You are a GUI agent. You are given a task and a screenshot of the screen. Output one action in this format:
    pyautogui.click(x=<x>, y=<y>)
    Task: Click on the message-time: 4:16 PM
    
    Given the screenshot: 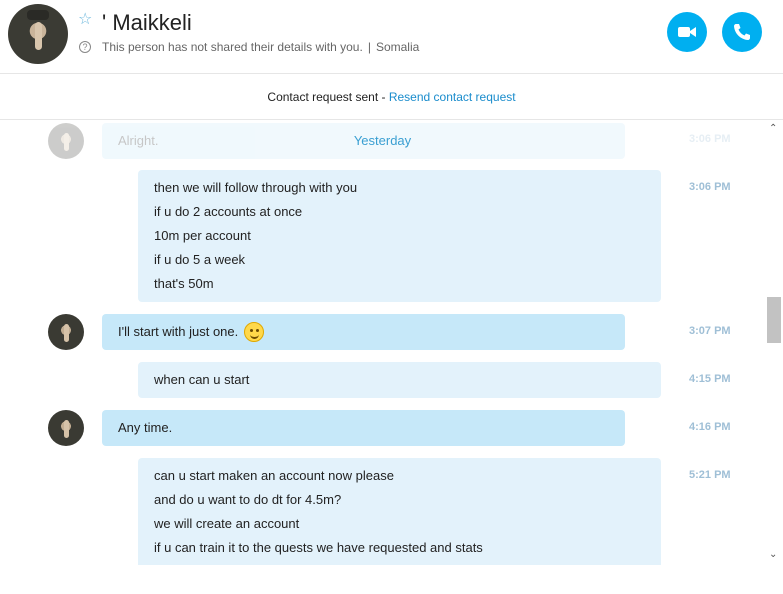 What is the action you would take?
    pyautogui.click(x=710, y=427)
    